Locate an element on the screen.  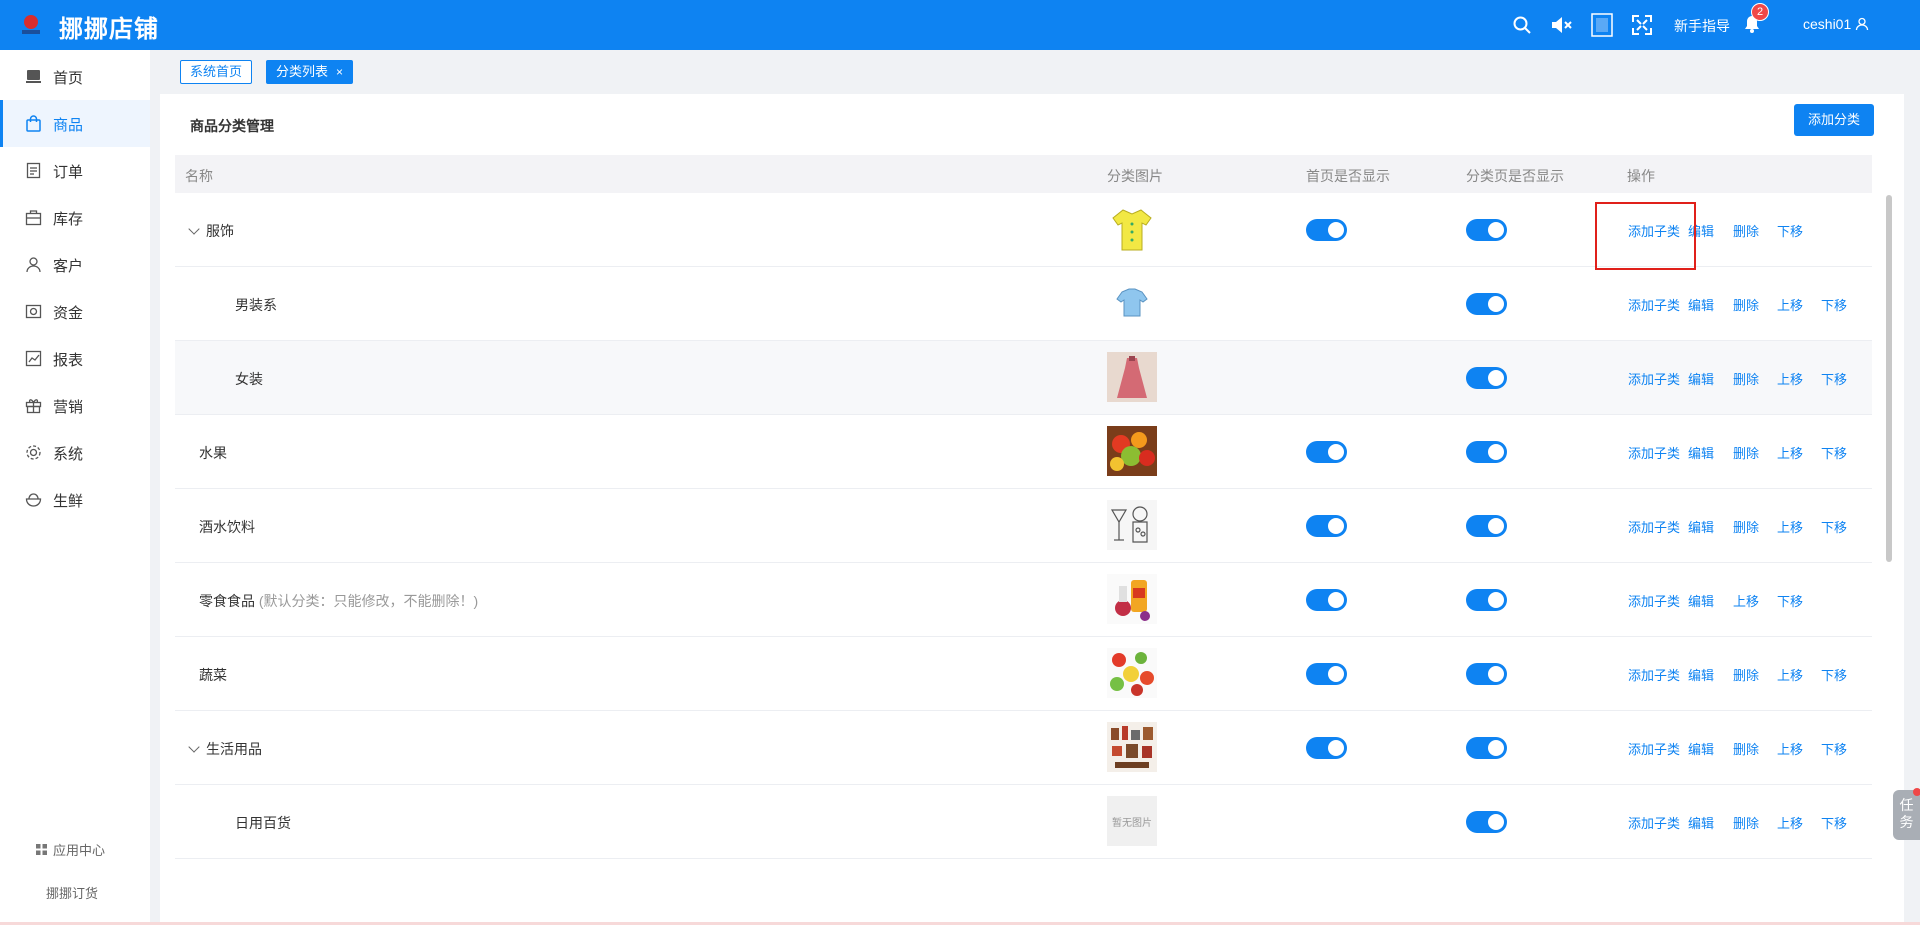
sidebar-item-orders: 订单 is located at coordinates (75, 170).